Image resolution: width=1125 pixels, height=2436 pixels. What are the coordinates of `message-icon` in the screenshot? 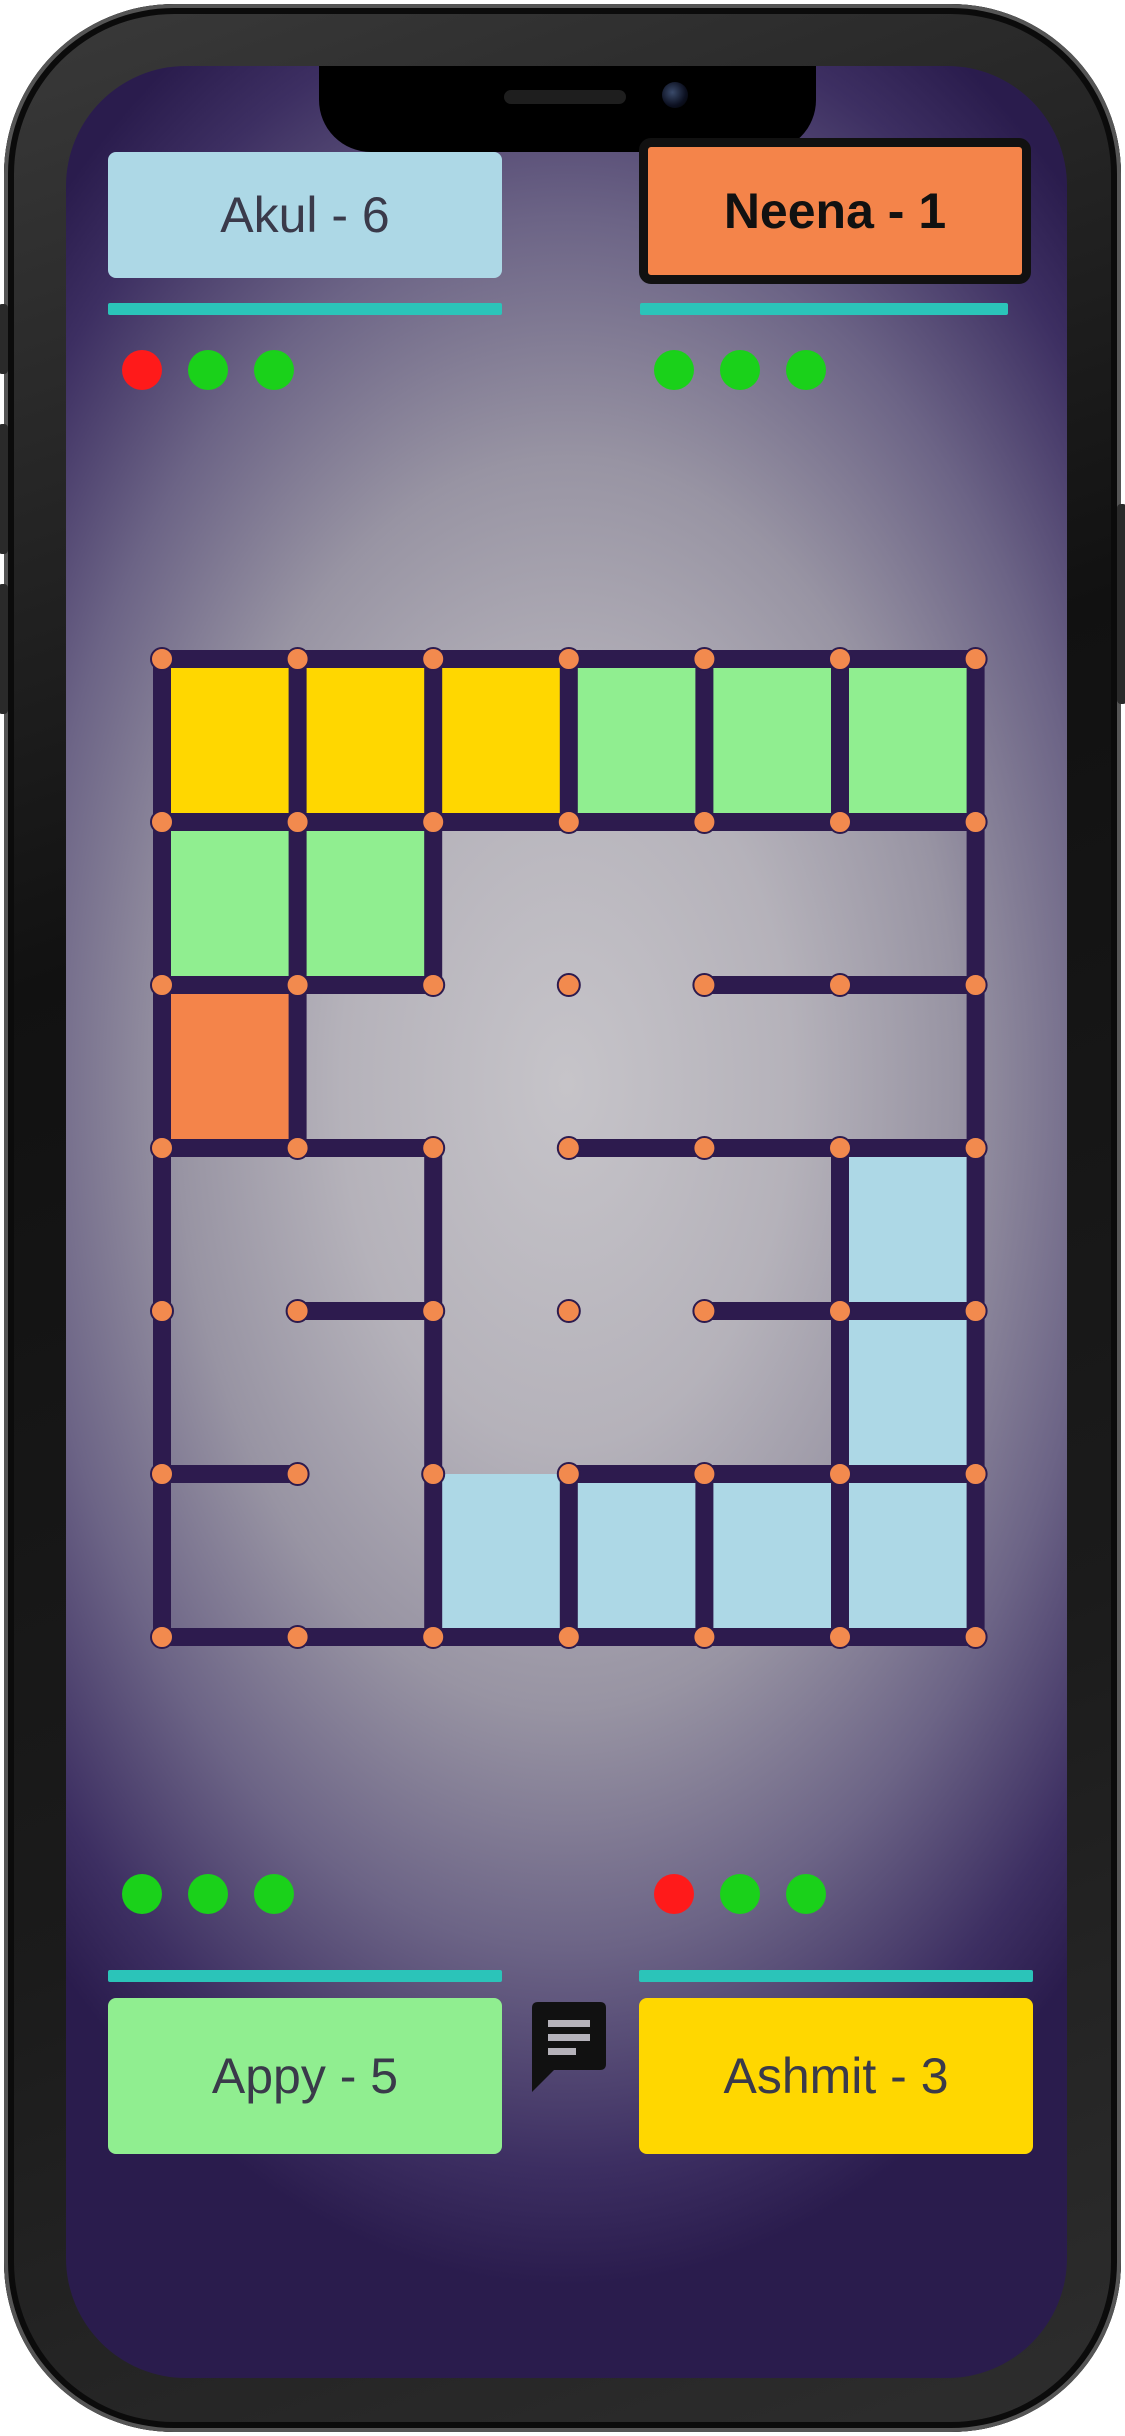 It's located at (569, 2047).